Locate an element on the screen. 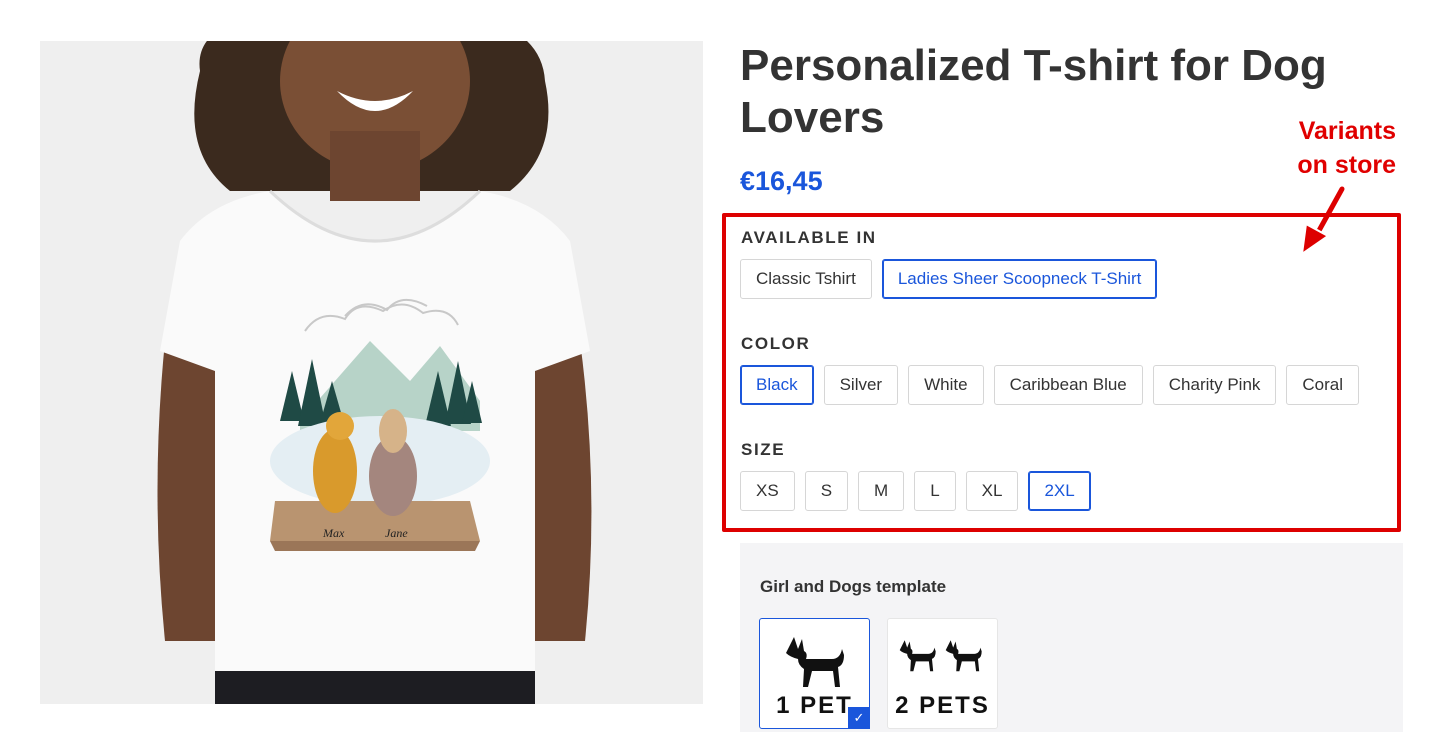  color-silver: Silver is located at coordinates (861, 385).